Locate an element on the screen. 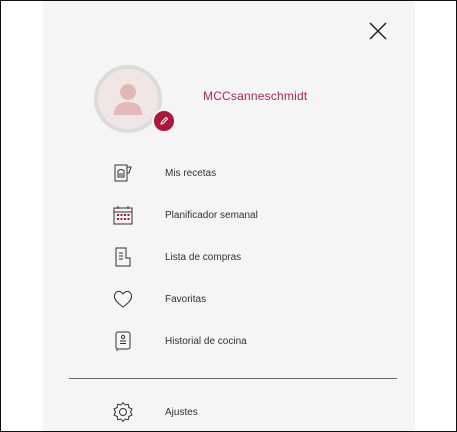 The image size is (457, 432). menu-item-planificador-semanal: Planificador semanal is located at coordinates (246, 215).